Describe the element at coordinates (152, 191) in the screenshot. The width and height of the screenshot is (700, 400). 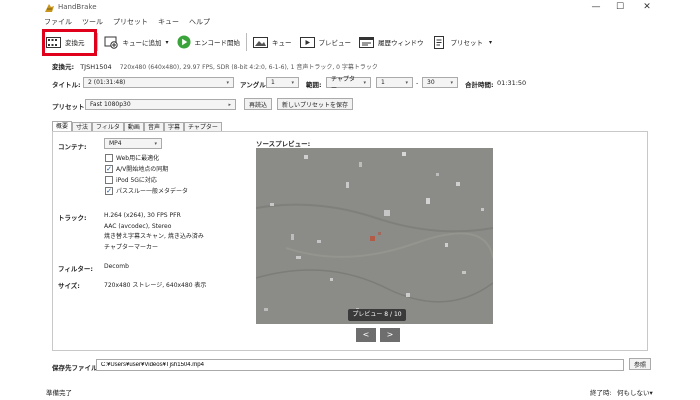
I see `option-passthru-metadata-label: パススルー一般メタデータ` at that location.